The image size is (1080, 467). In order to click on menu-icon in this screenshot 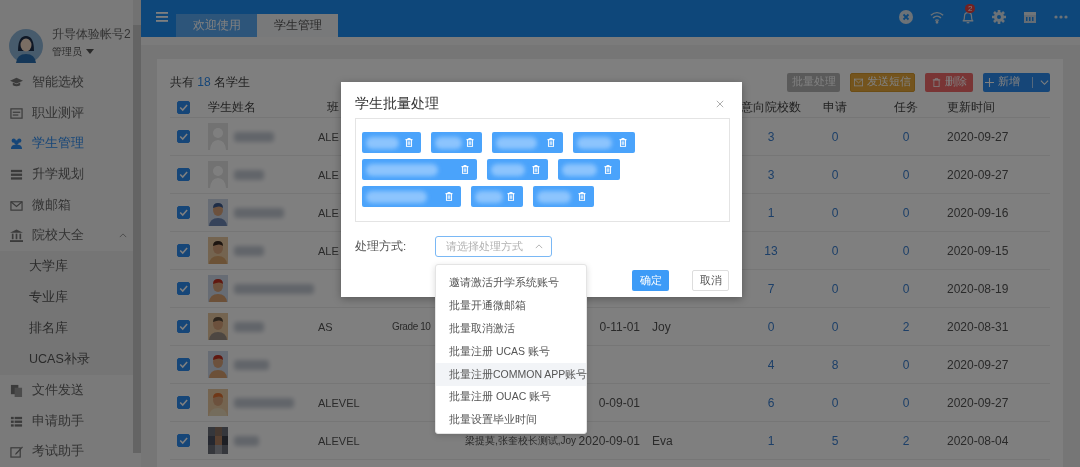, I will do `click(162, 17)`.